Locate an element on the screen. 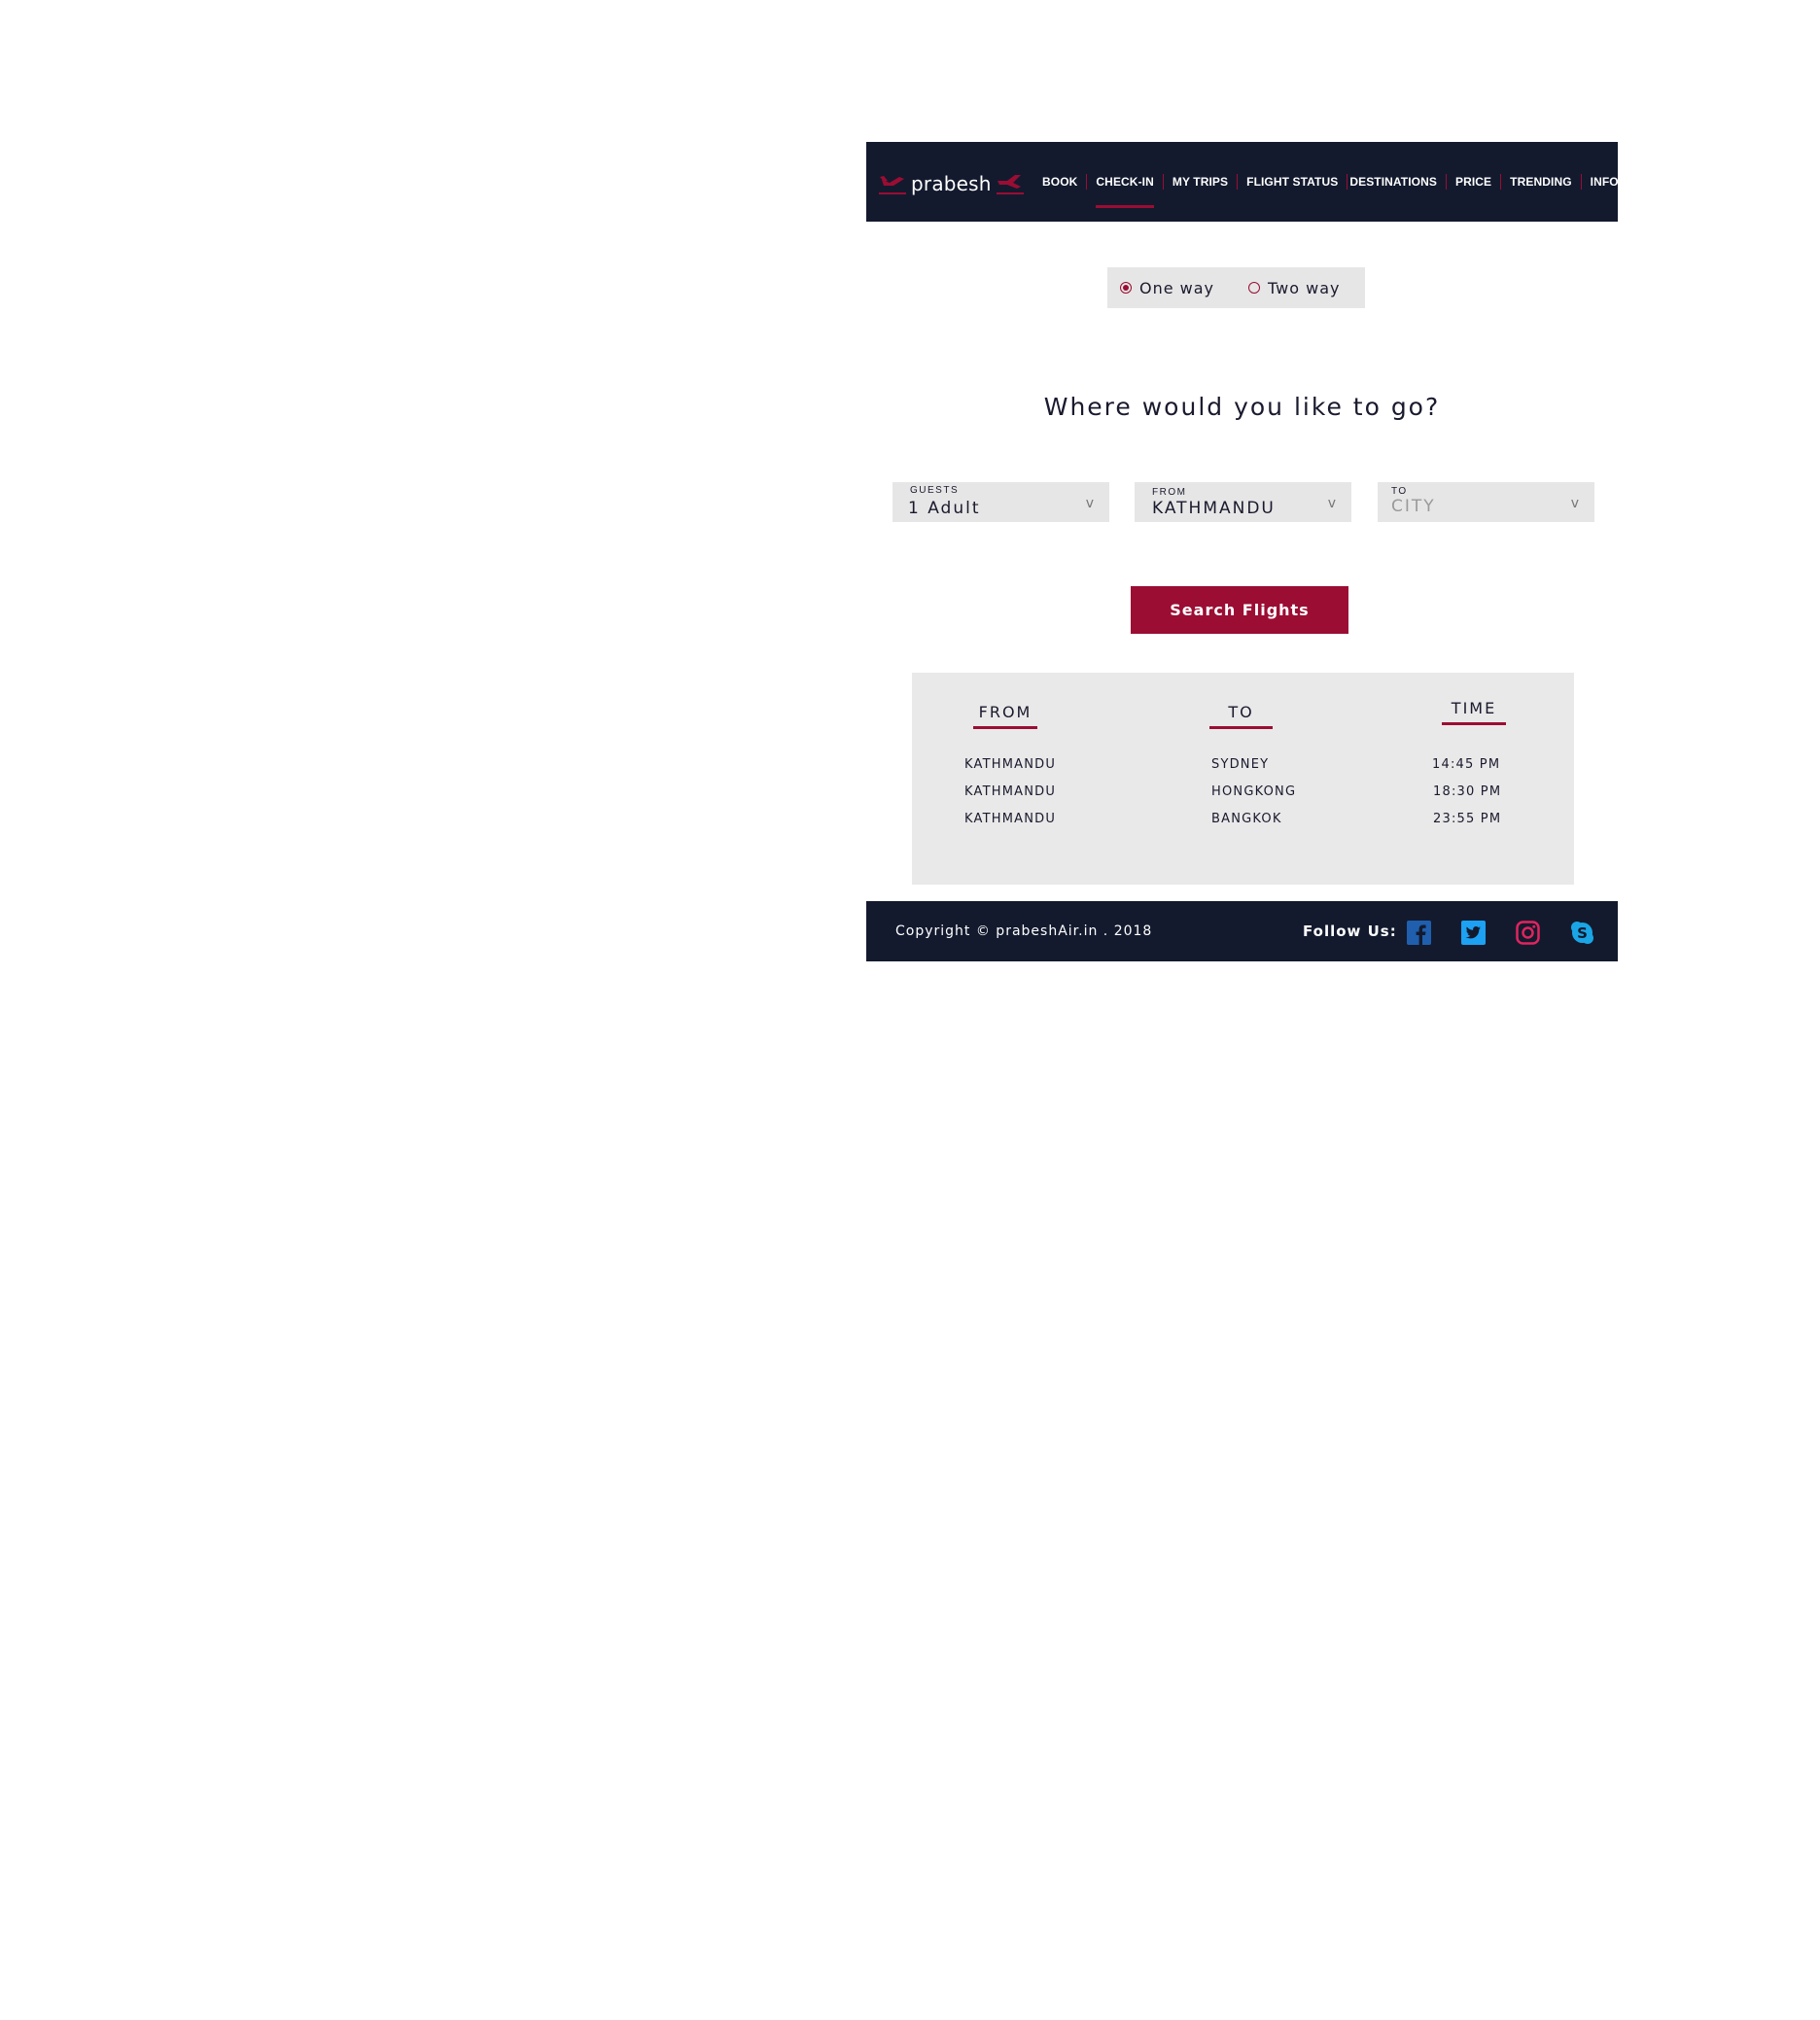 Image resolution: width=1820 pixels, height=2020 pixels. radio-one-way: One way is located at coordinates (1167, 288).